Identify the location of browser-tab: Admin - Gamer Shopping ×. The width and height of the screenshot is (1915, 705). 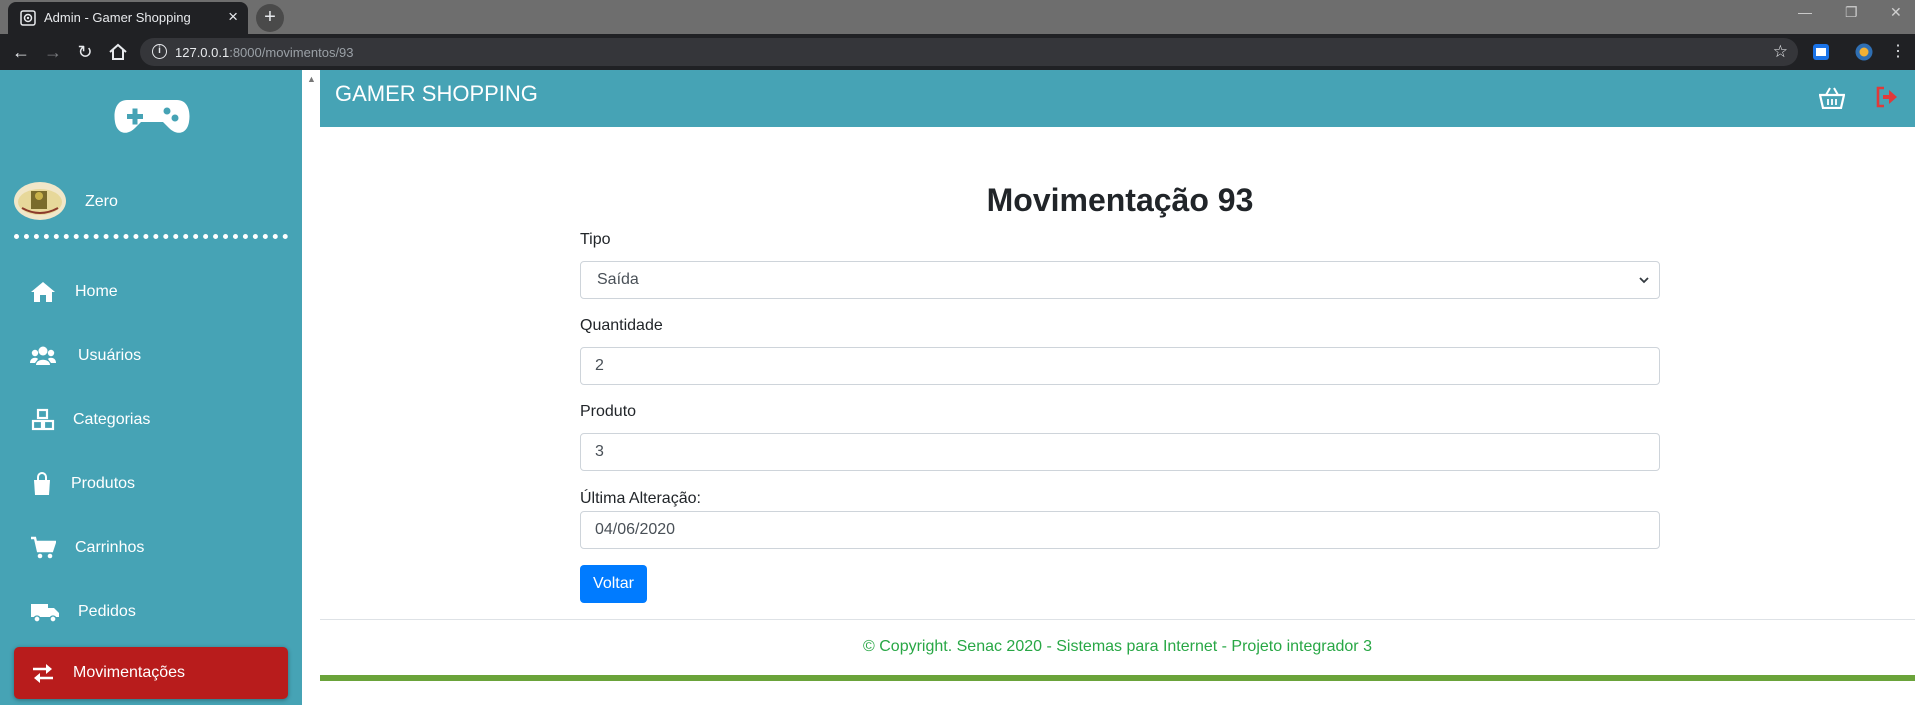
(128, 18).